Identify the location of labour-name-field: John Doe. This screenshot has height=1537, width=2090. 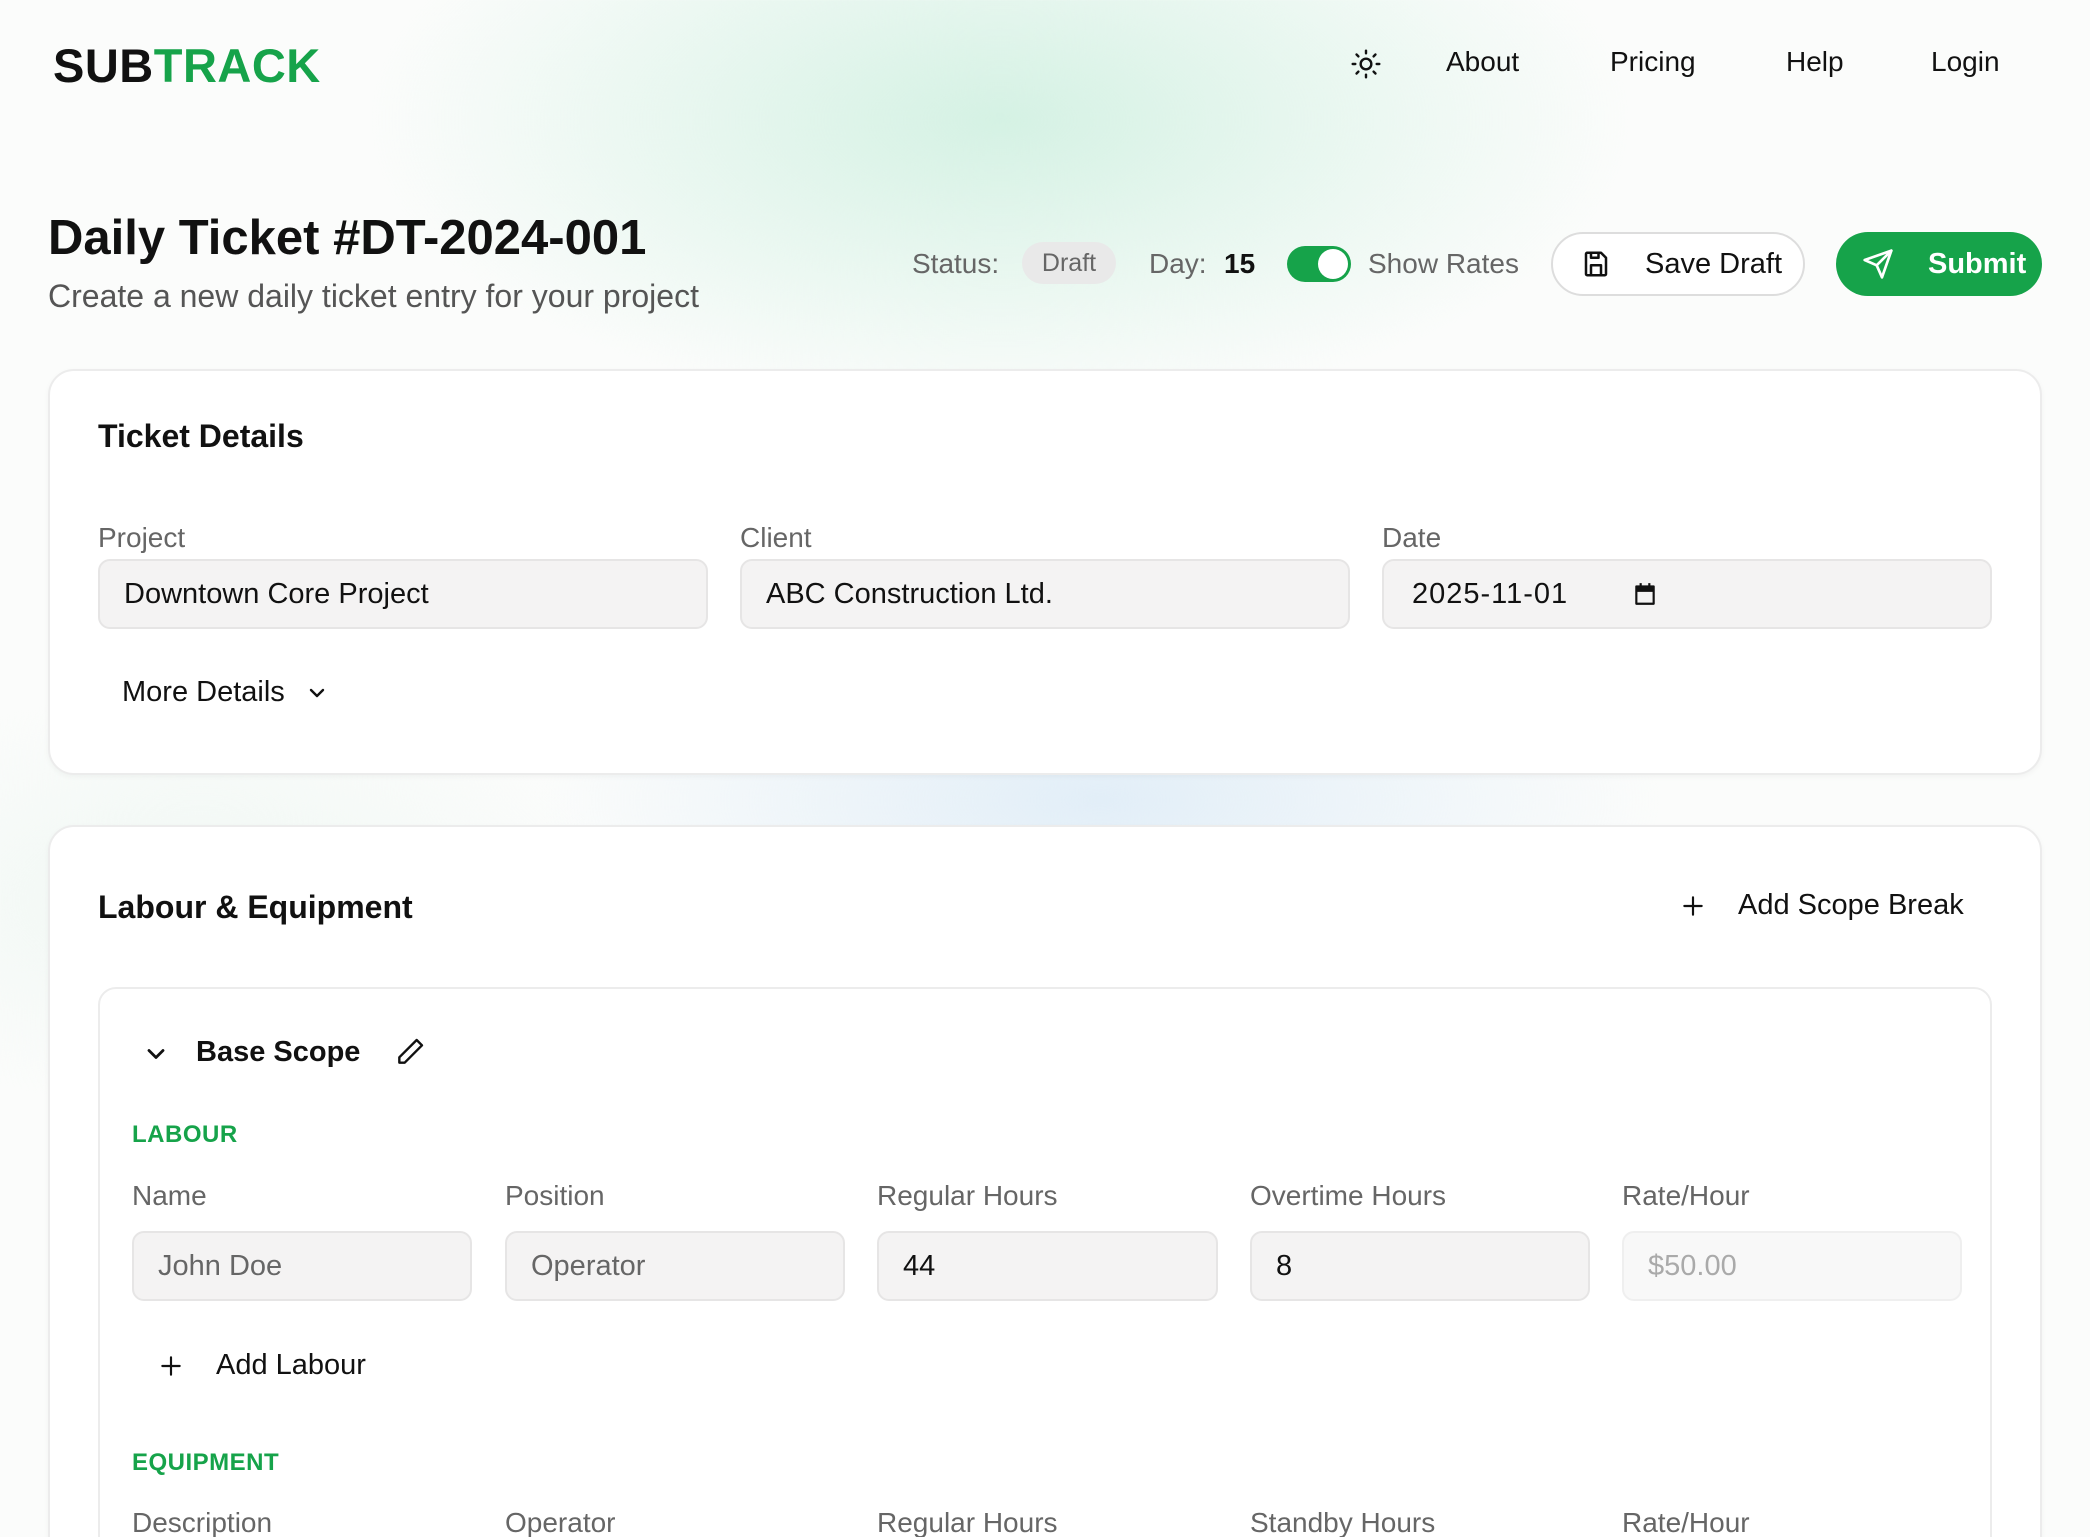
(302, 1266).